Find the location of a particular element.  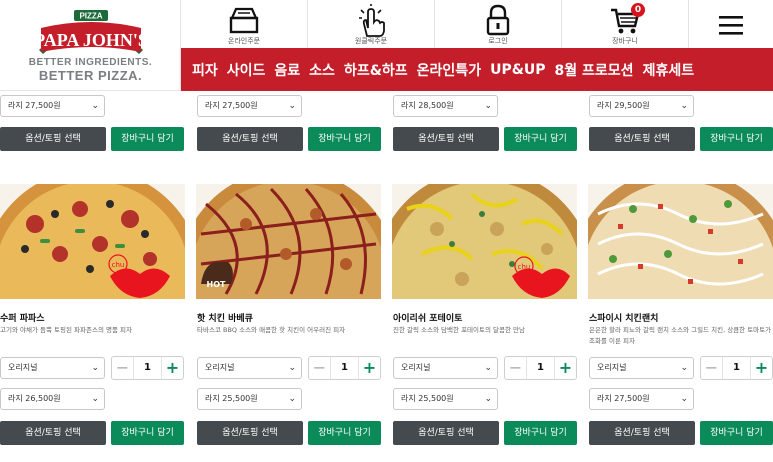

pizza-image-super-papas: chu is located at coordinates (92, 241).